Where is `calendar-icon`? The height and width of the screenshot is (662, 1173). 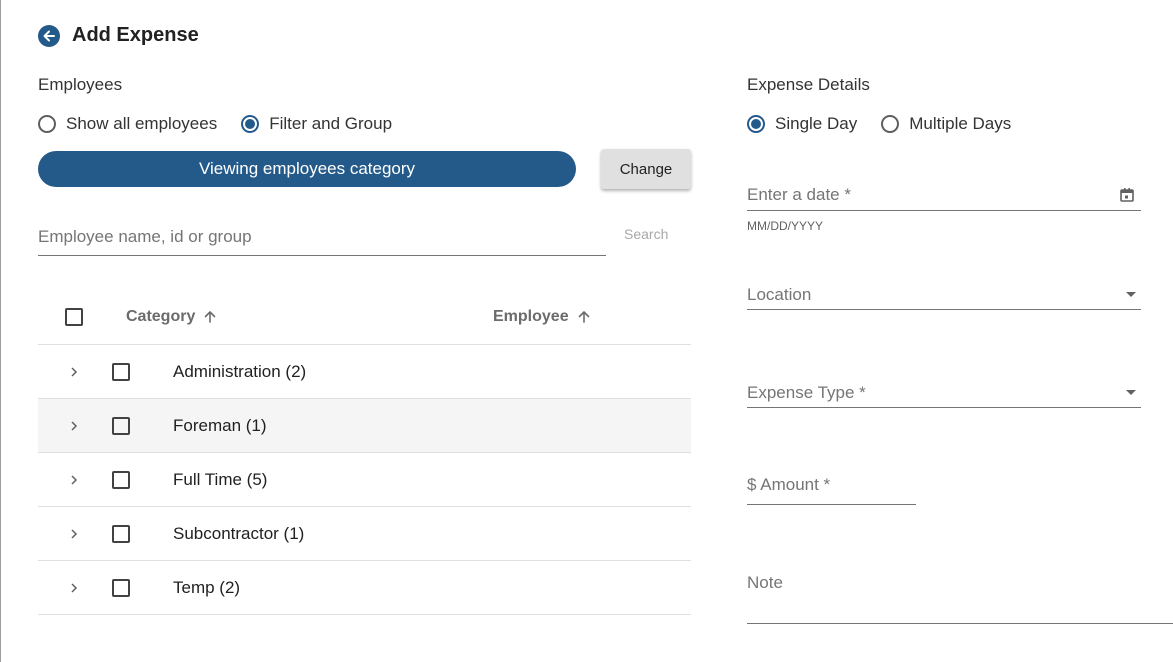 calendar-icon is located at coordinates (1127, 195).